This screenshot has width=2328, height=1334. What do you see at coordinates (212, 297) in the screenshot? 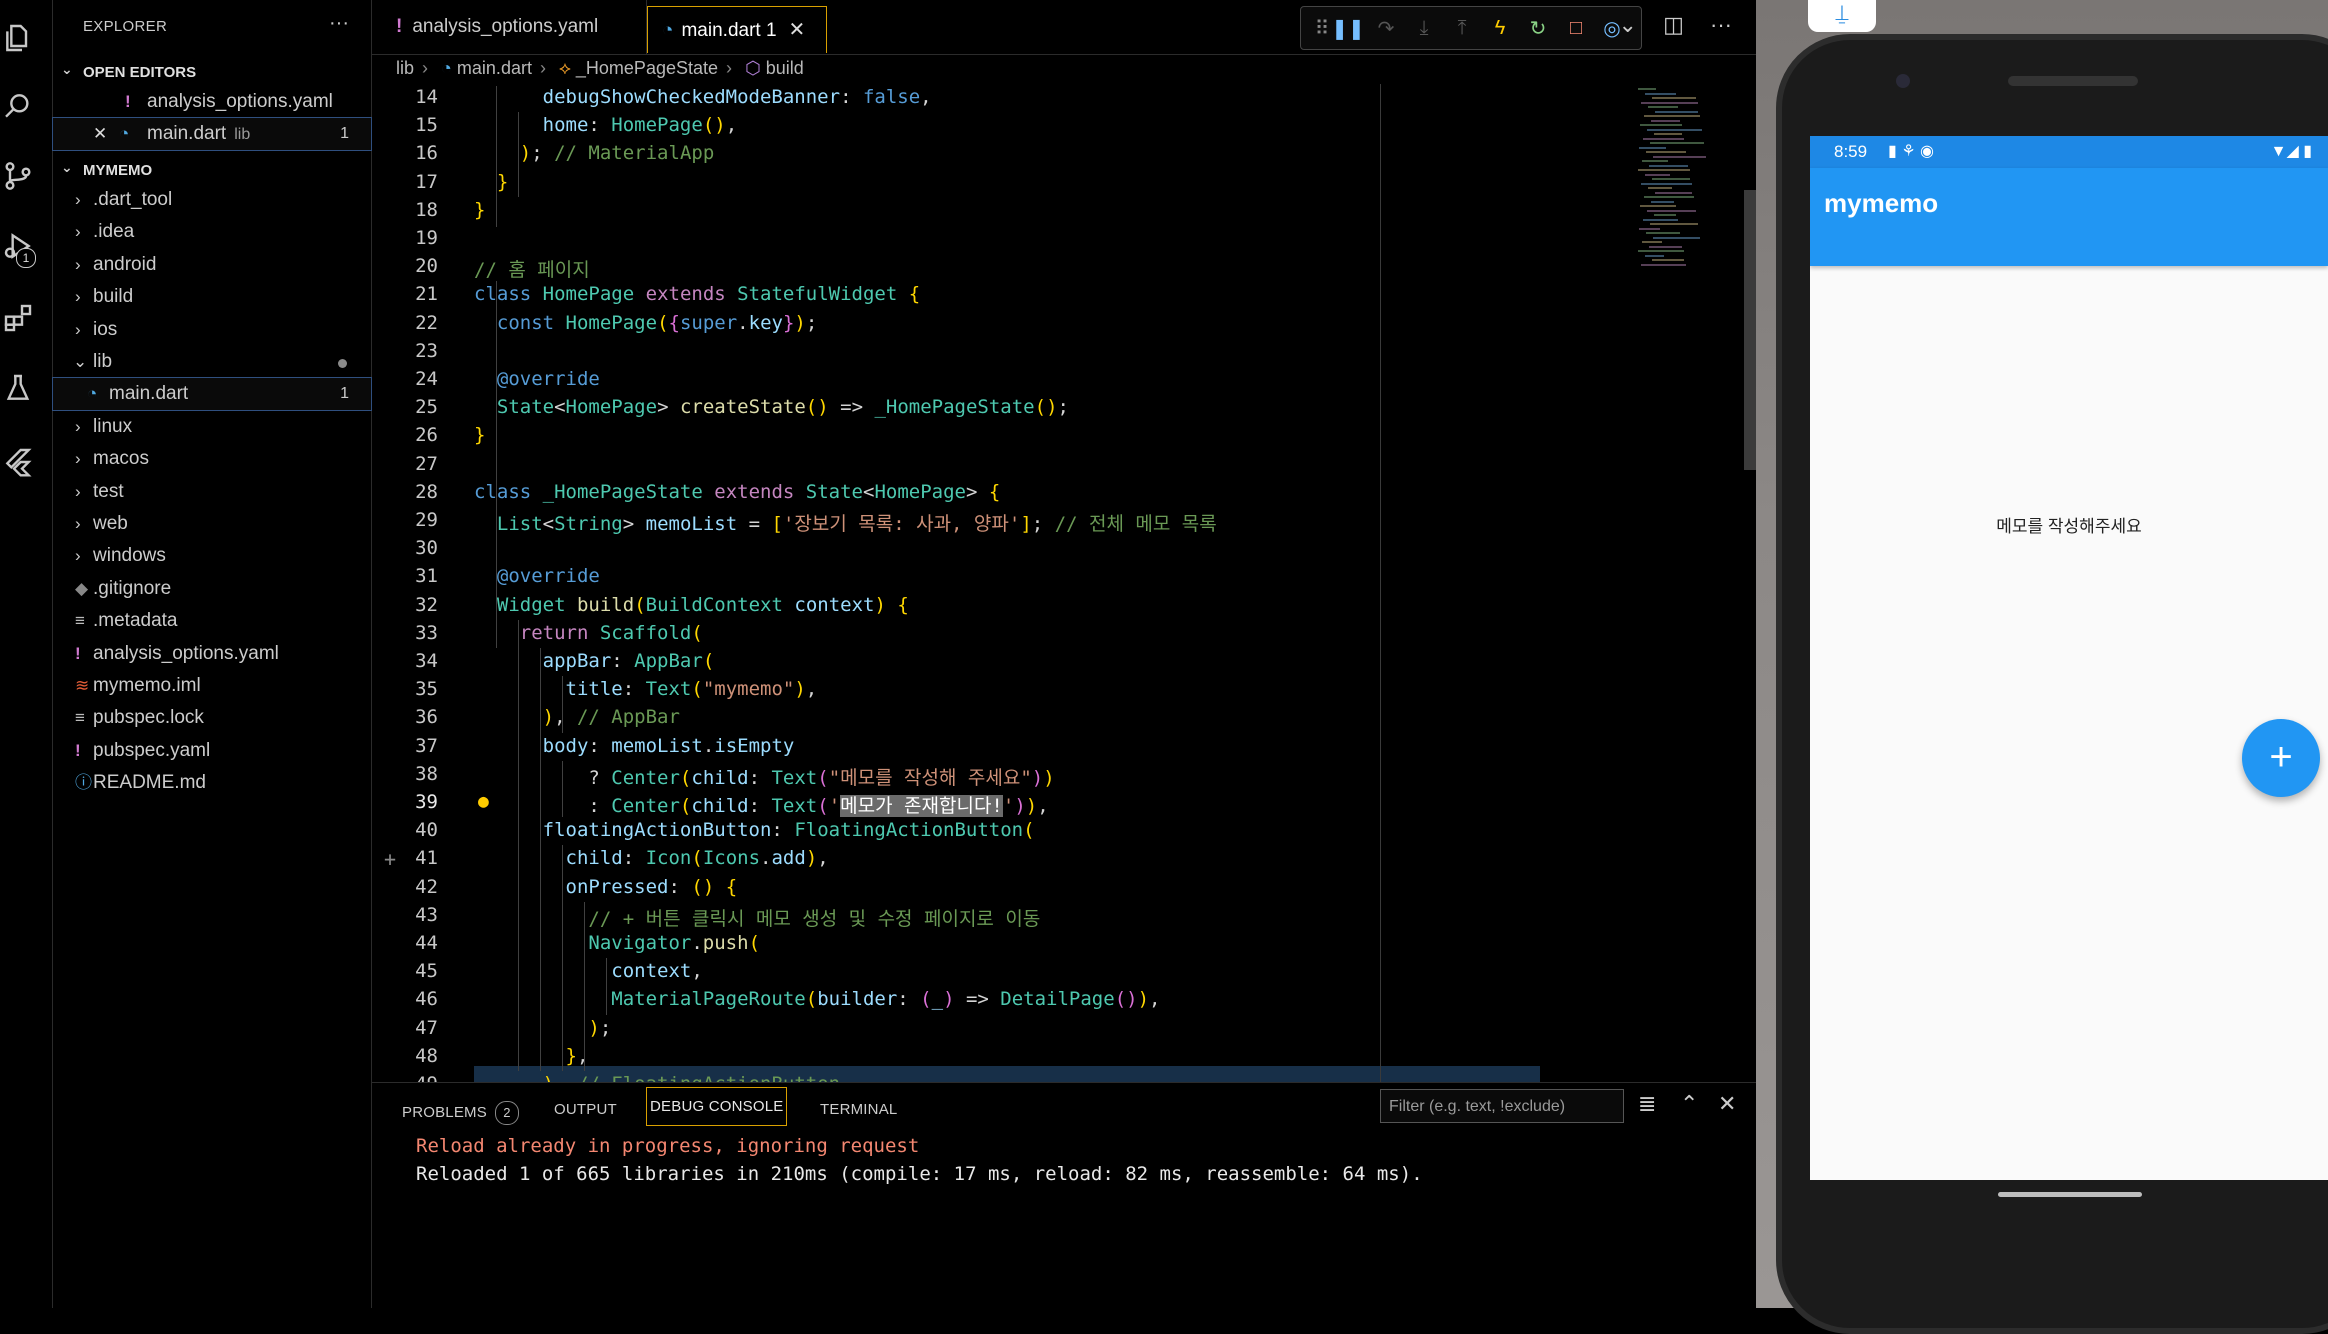
I see `tree-item-build: › build` at bounding box center [212, 297].